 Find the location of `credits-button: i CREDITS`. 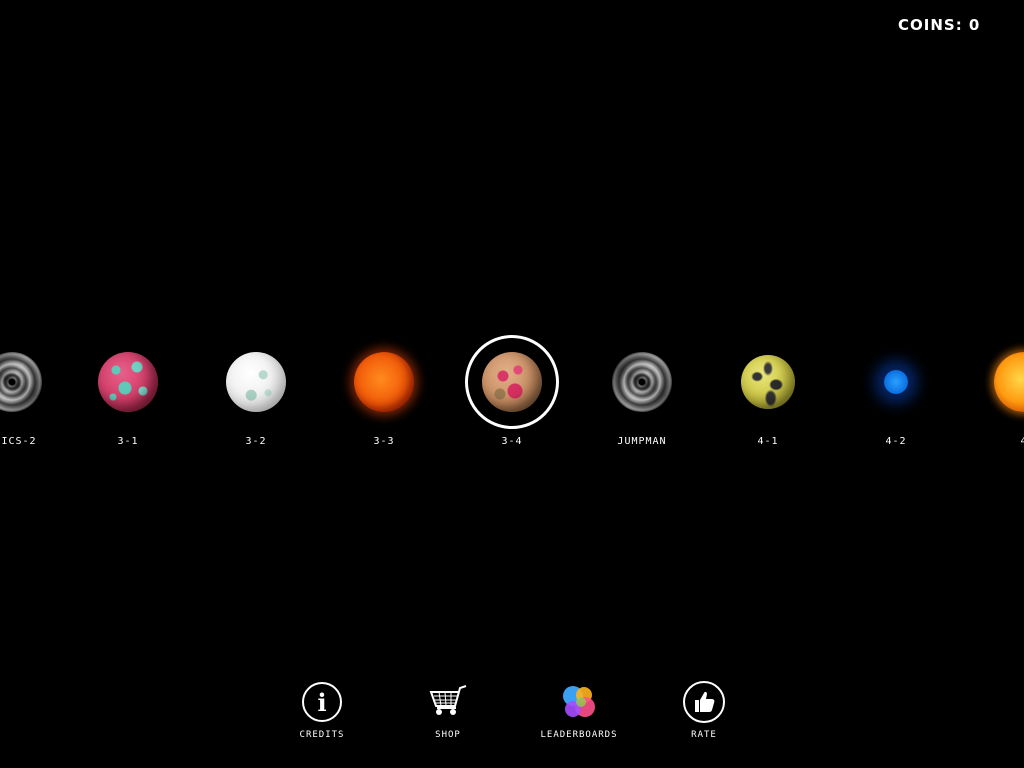

credits-button: i CREDITS is located at coordinates (322, 710).